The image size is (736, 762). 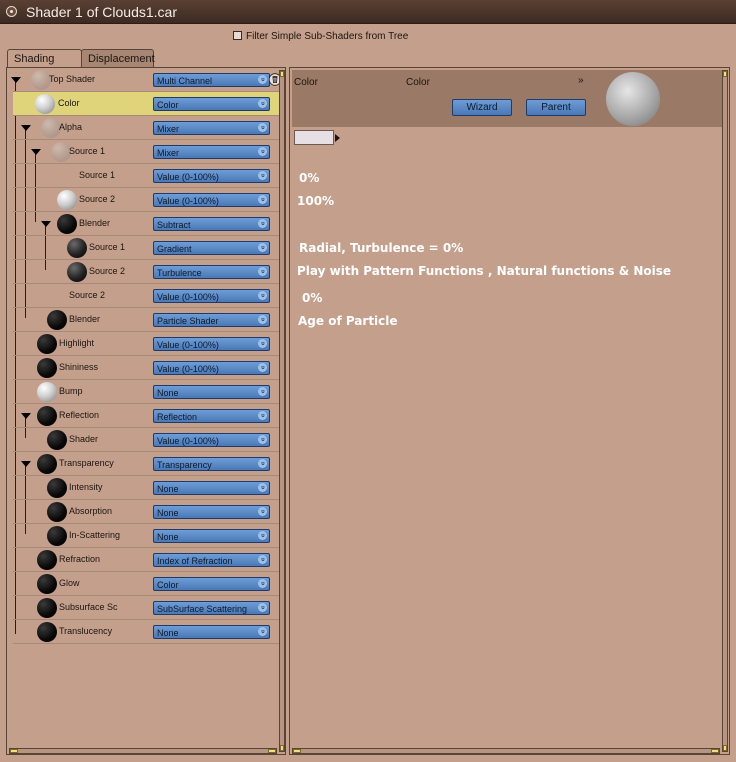 What do you see at coordinates (211, 416) in the screenshot?
I see `shader-type-dropdown: Reflection »` at bounding box center [211, 416].